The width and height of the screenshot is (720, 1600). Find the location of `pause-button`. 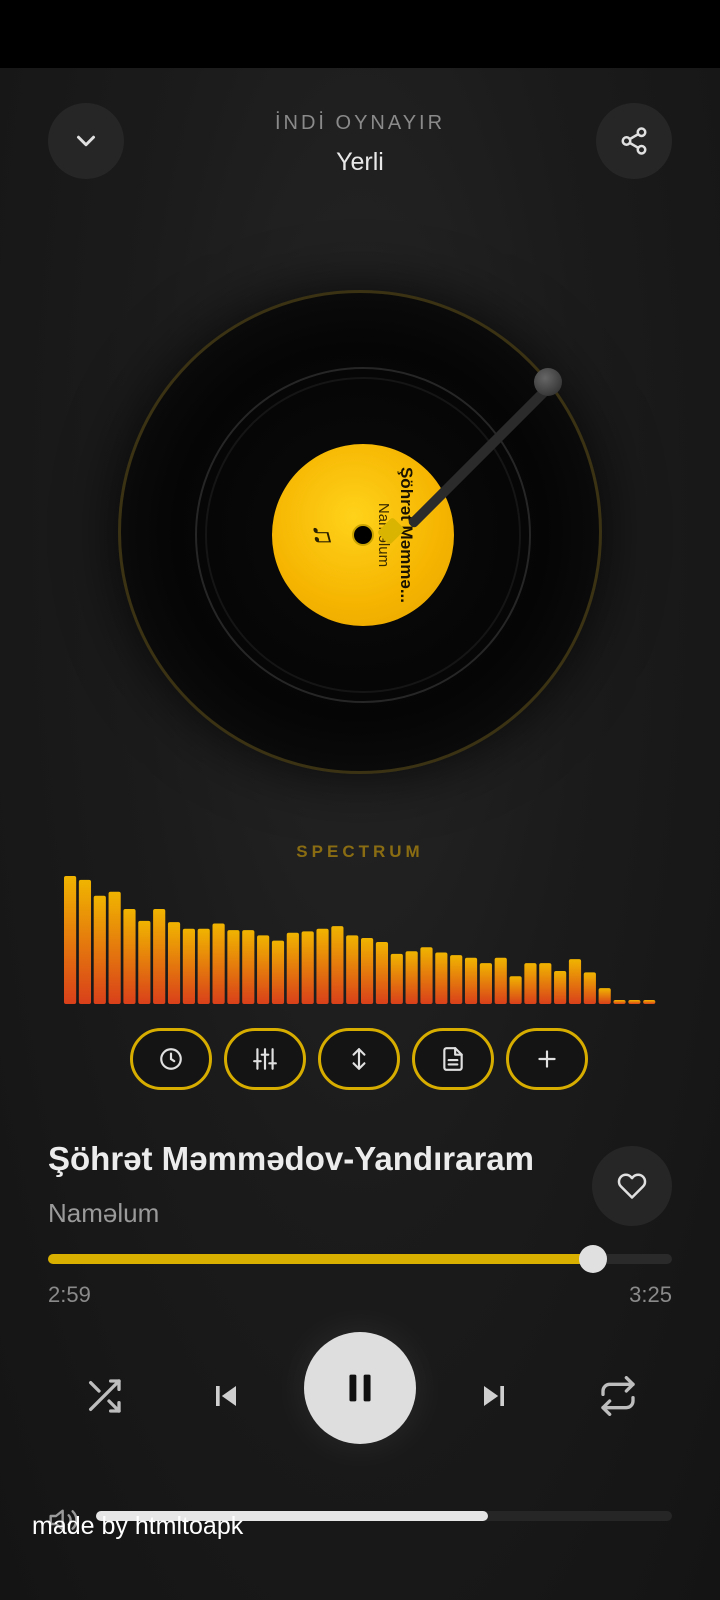

pause-button is located at coordinates (360, 1388).